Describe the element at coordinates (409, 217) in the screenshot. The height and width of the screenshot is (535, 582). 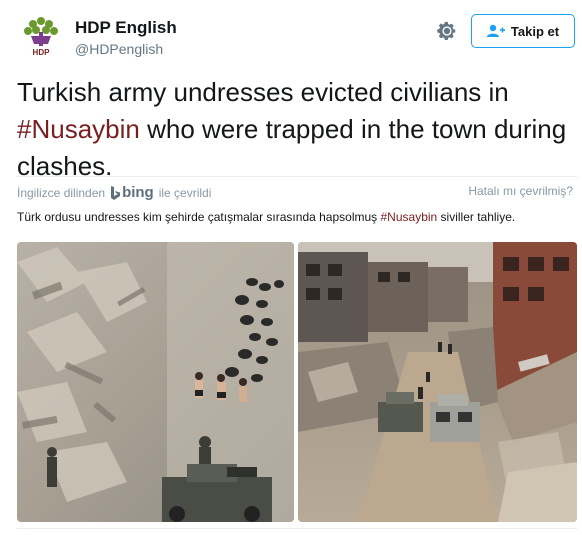
I see `translation-hashtag-link: #Nusaybin` at that location.